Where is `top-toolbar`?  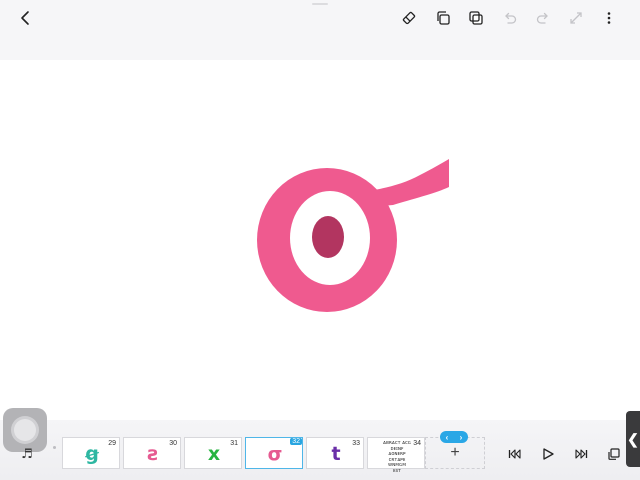 top-toolbar is located at coordinates (320, 30).